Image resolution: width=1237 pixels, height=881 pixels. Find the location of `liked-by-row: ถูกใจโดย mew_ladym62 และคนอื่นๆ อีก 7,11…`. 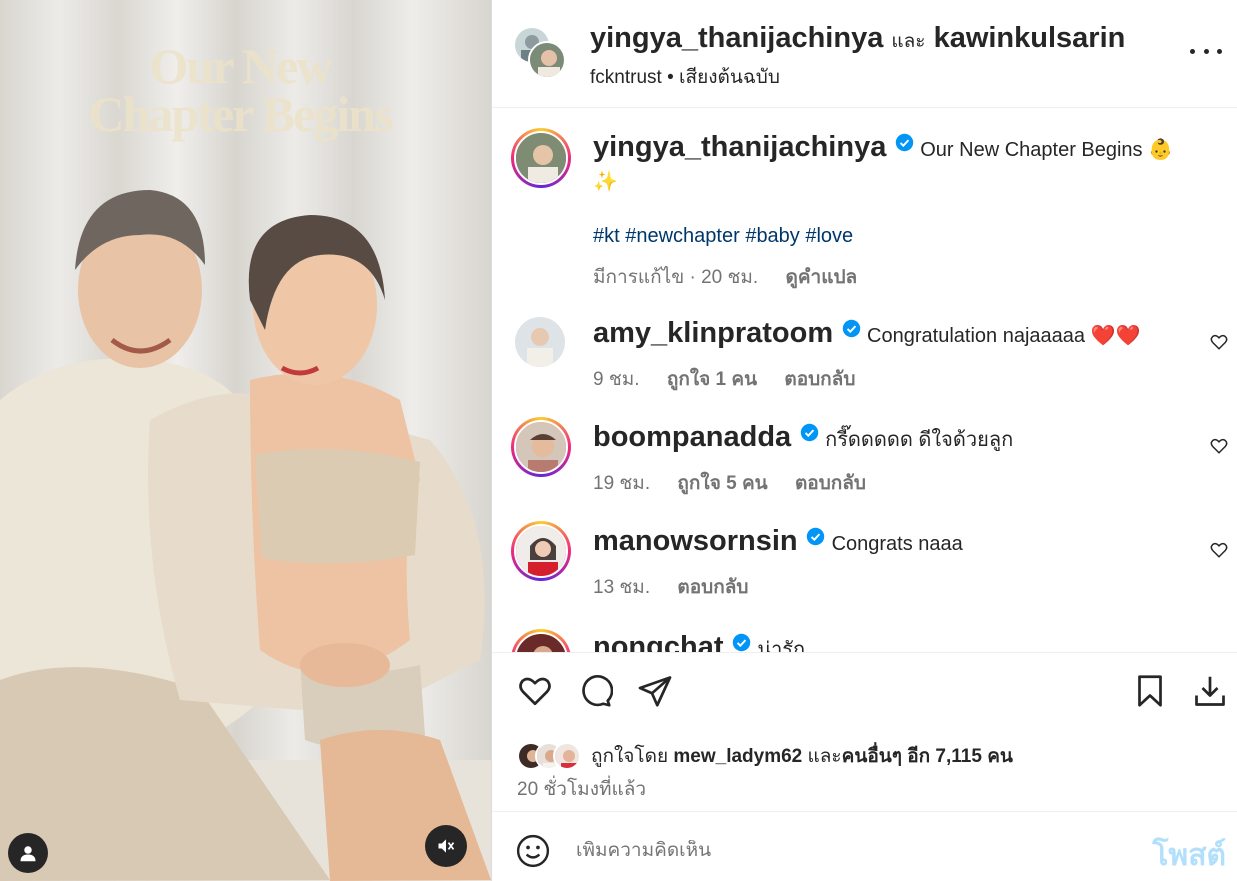

liked-by-row: ถูกใจโดย mew_ladym62 และคนอื่นๆ อีก 7,11… is located at coordinates (765, 756).